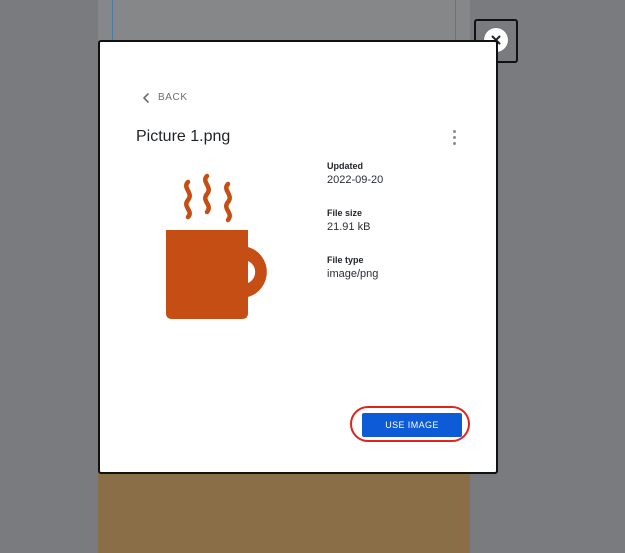  Describe the element at coordinates (454, 131) in the screenshot. I see `more-vertical-icon` at that location.